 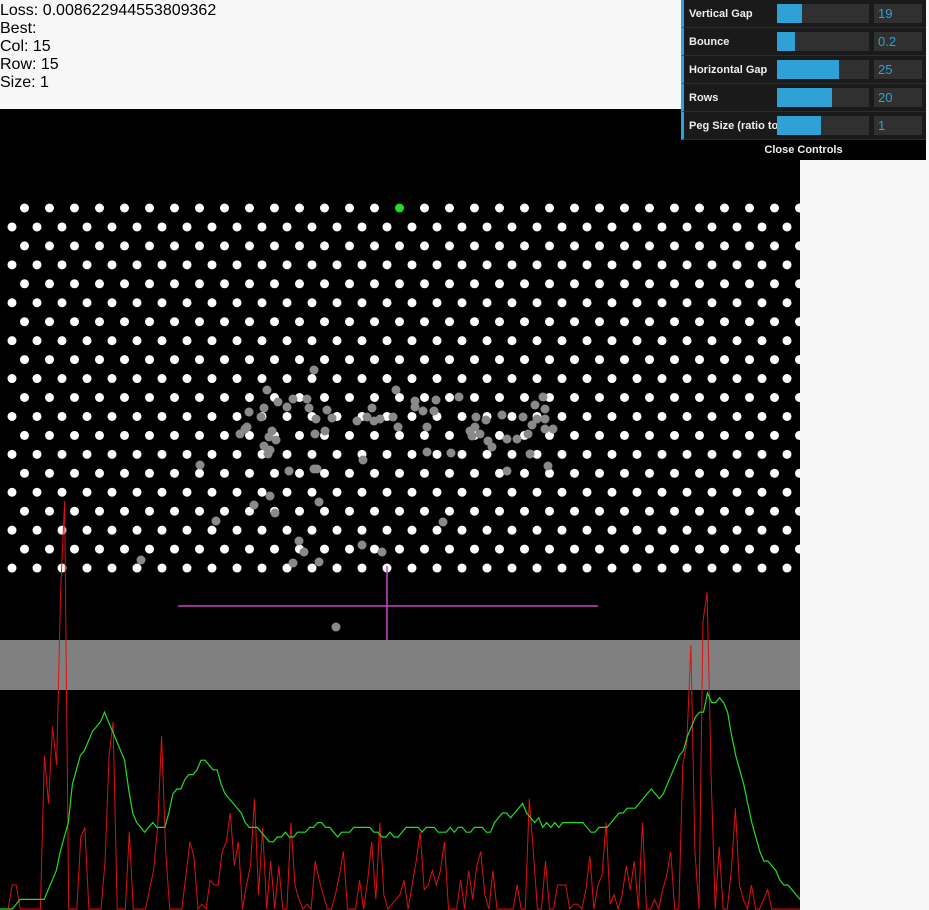 What do you see at coordinates (898, 41) in the screenshot?
I see `control-number-input: 0.2` at bounding box center [898, 41].